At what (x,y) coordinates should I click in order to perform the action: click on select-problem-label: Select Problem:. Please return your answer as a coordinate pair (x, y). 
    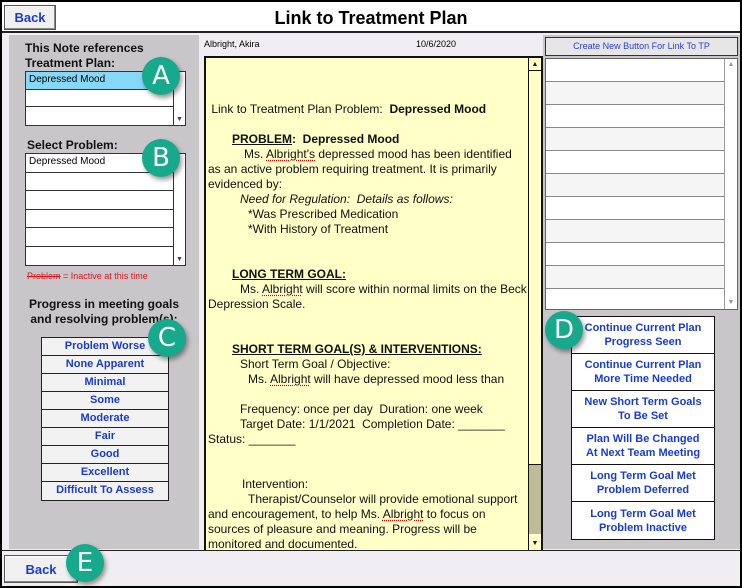
    Looking at the image, I should click on (72, 145).